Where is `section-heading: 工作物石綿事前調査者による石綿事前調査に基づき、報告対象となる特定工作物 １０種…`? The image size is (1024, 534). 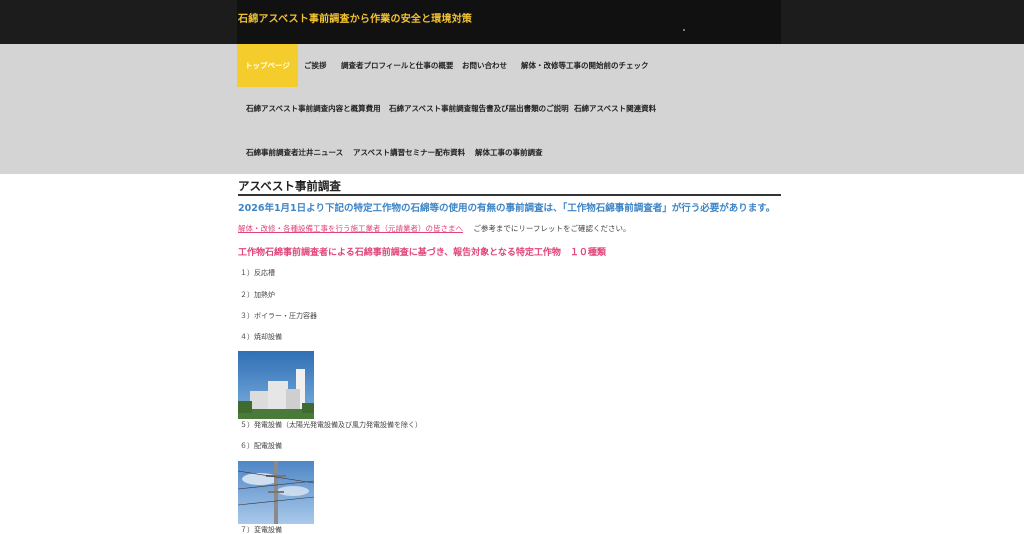 section-heading: 工作物石綿事前調査者による石綿事前調査に基づき、報告対象となる特定工作物 １０種… is located at coordinates (422, 253).